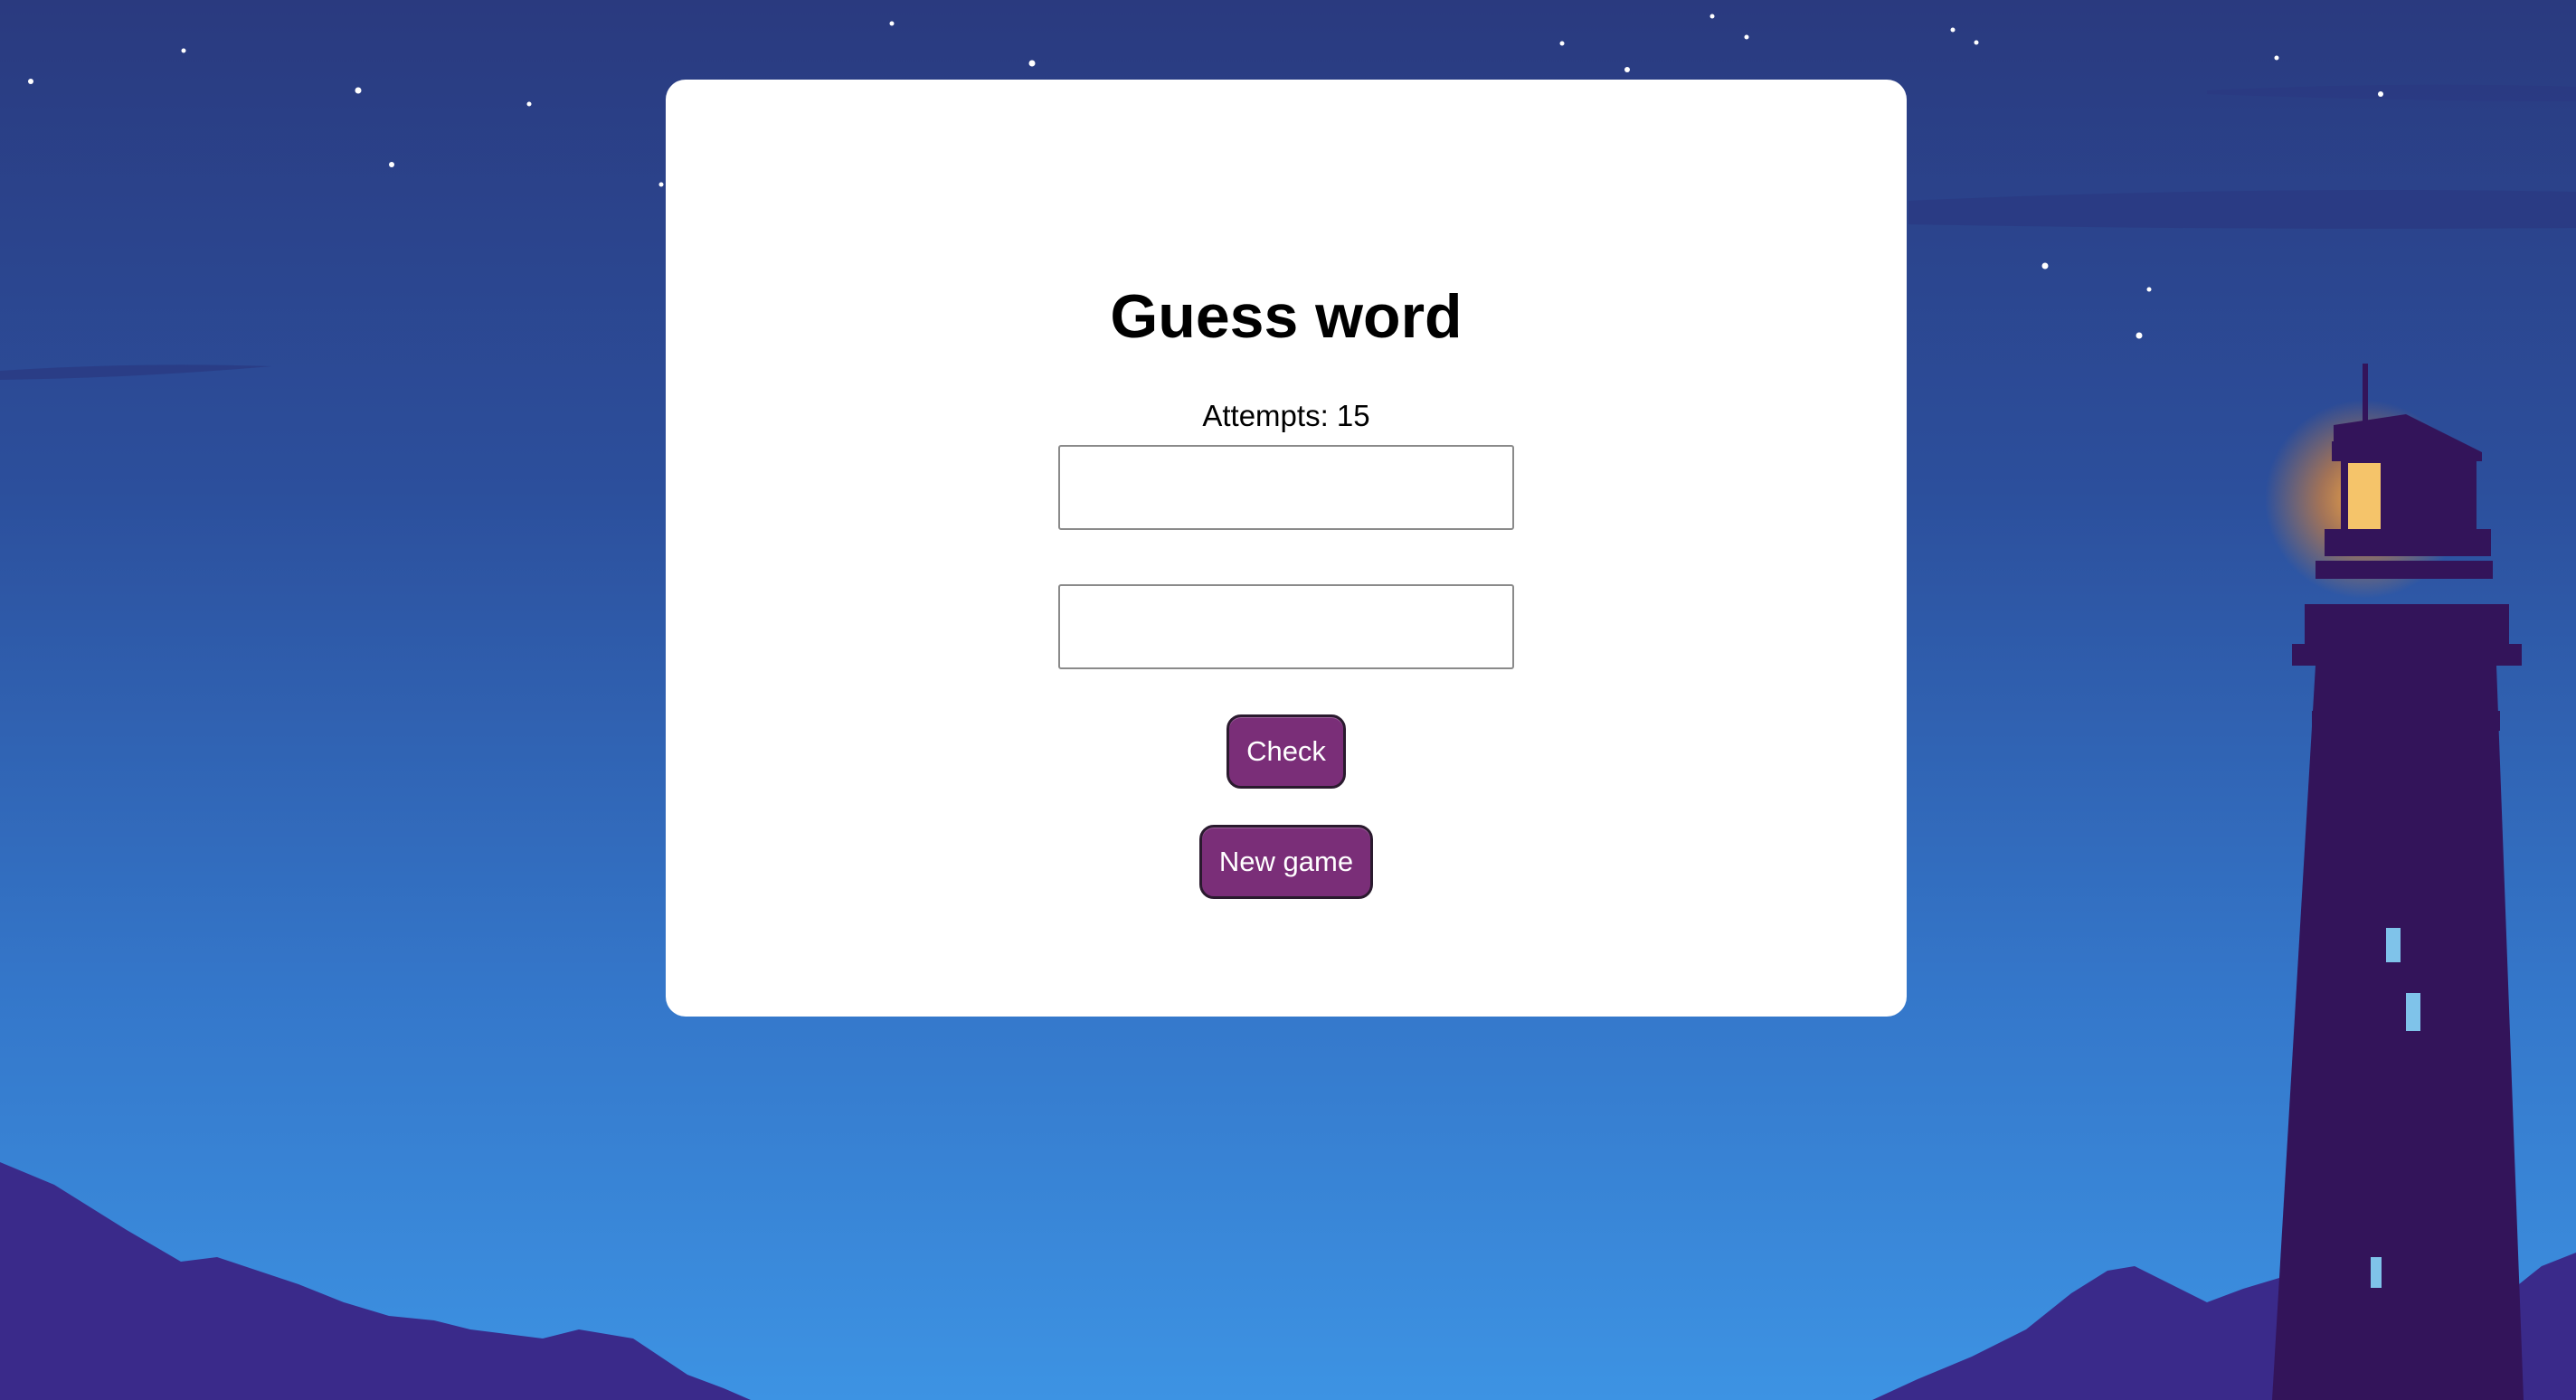 This screenshot has height=1400, width=2576. What do you see at coordinates (376, 1281) in the screenshot?
I see `mountains` at bounding box center [376, 1281].